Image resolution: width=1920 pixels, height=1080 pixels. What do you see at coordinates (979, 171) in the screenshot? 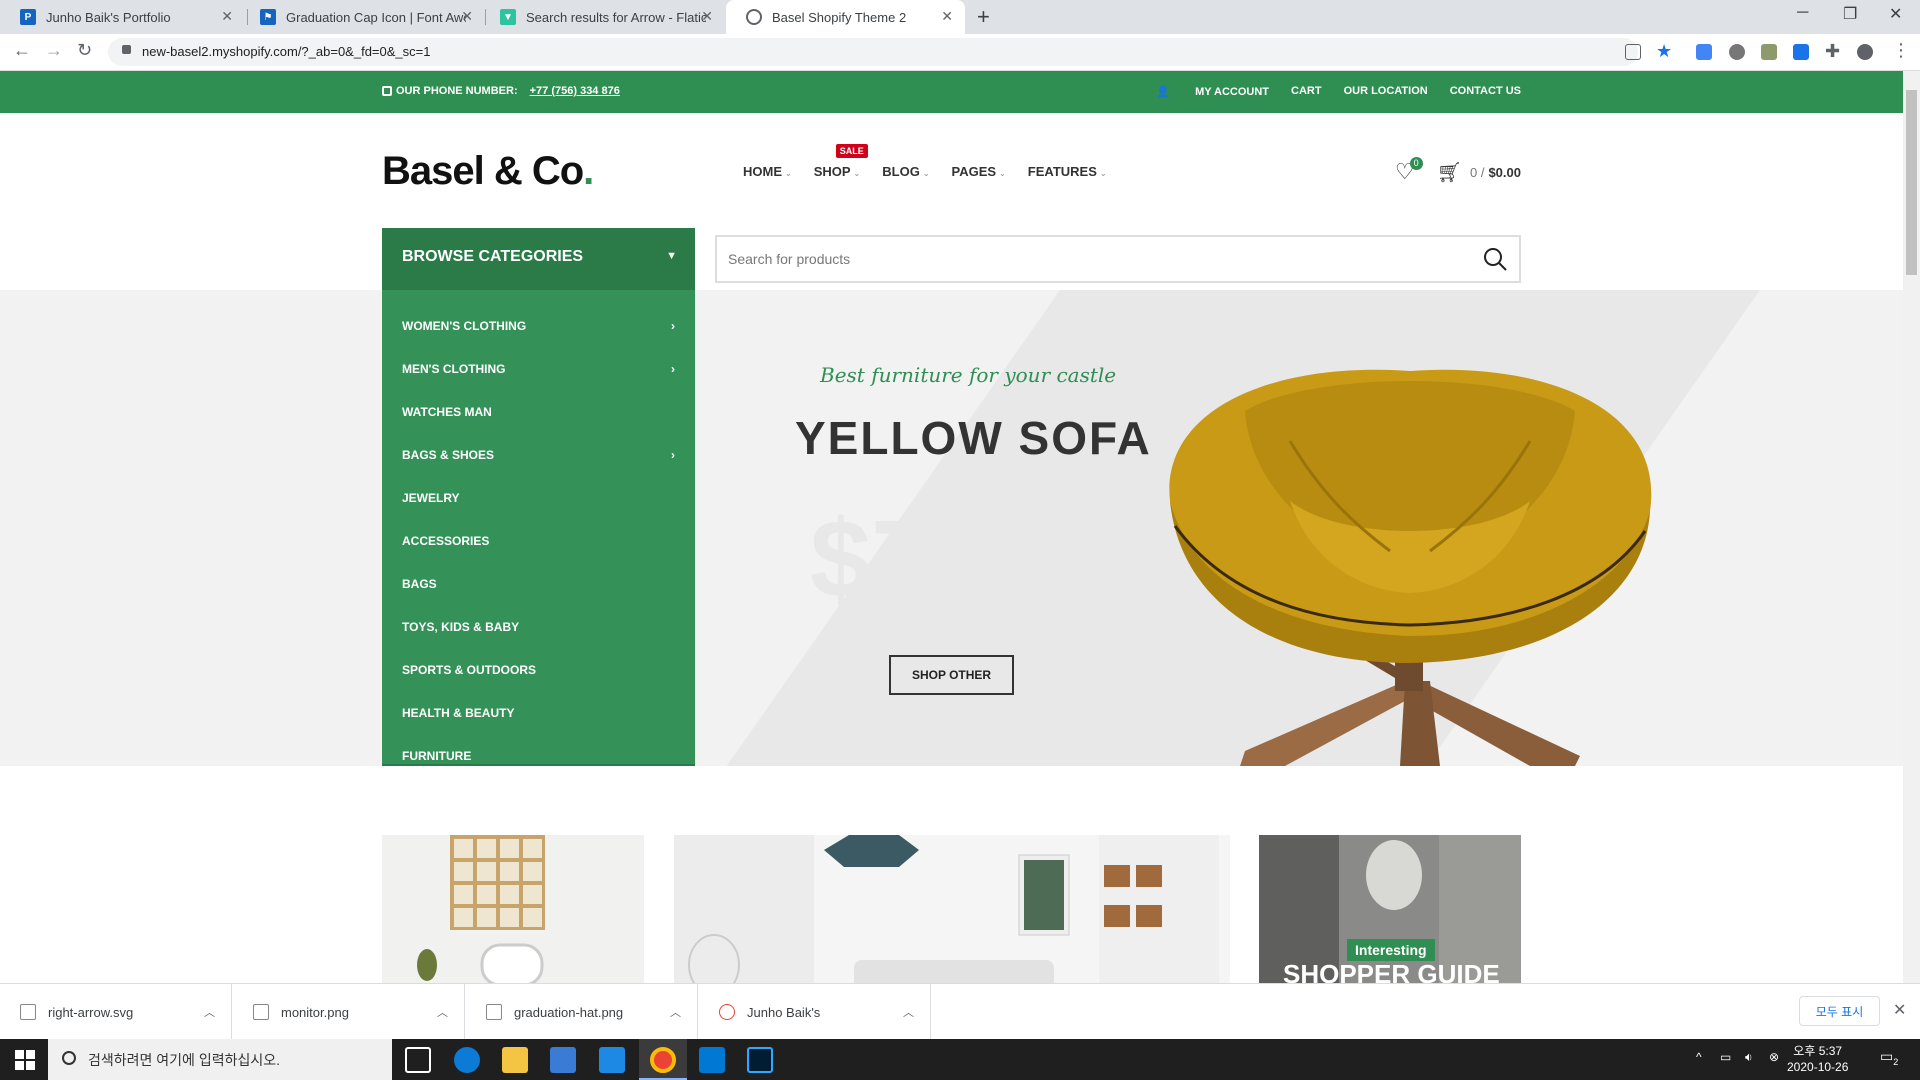
I see `nav-pages: PAGES ⌄` at bounding box center [979, 171].